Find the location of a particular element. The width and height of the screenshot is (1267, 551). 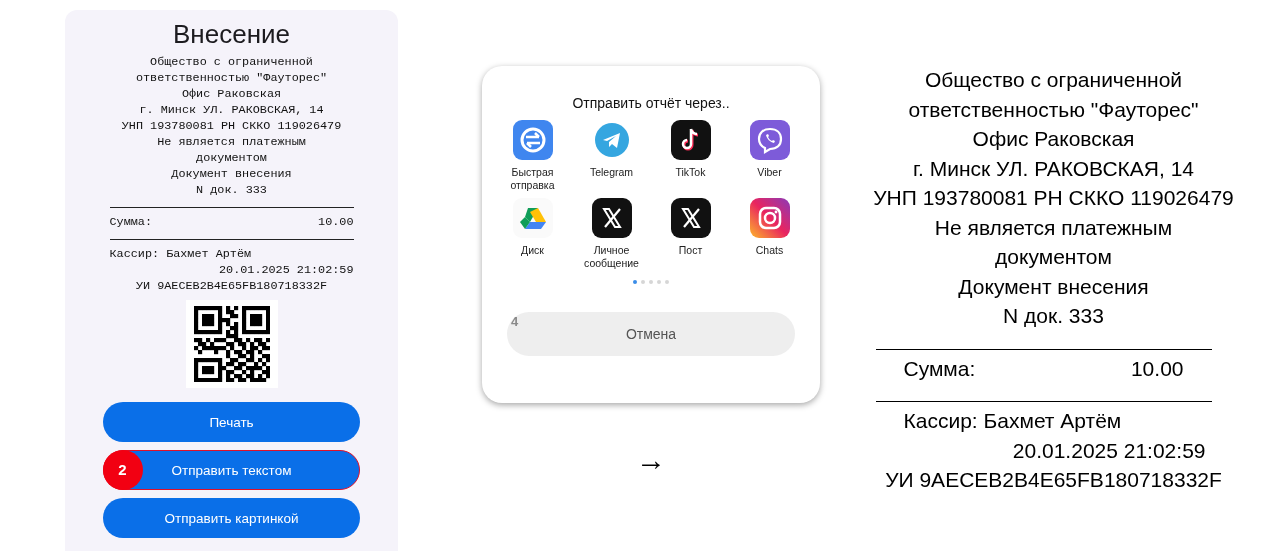

camera-app-icon is located at coordinates (769, 218).